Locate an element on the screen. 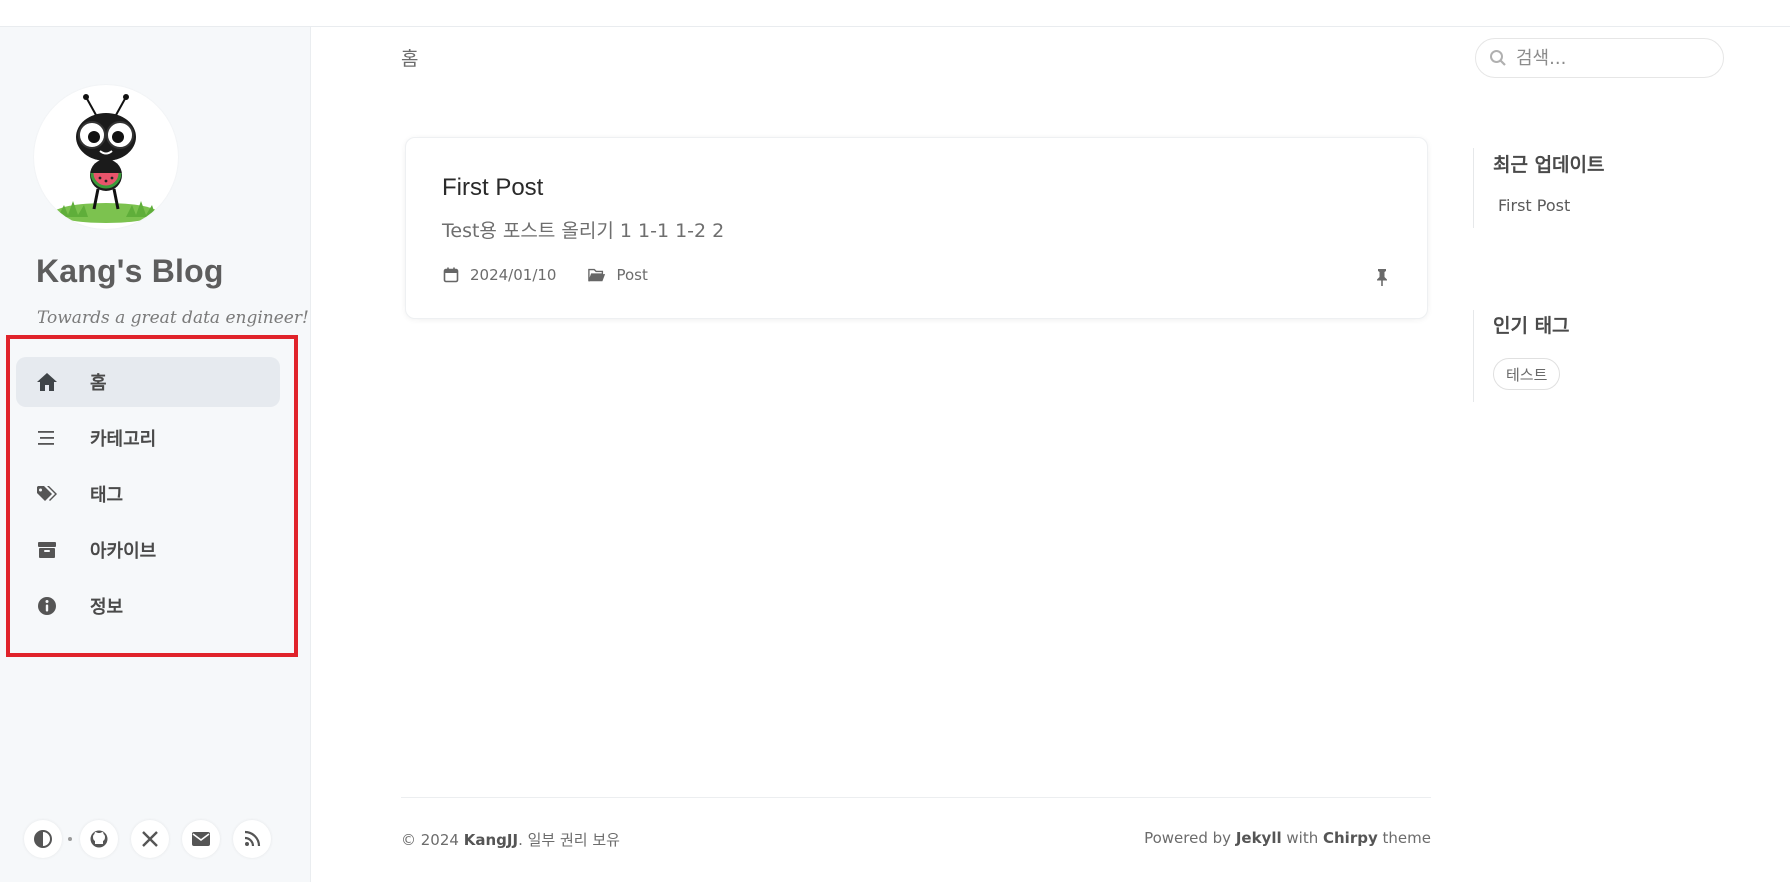 The image size is (1790, 882). github-icon is located at coordinates (99, 839).